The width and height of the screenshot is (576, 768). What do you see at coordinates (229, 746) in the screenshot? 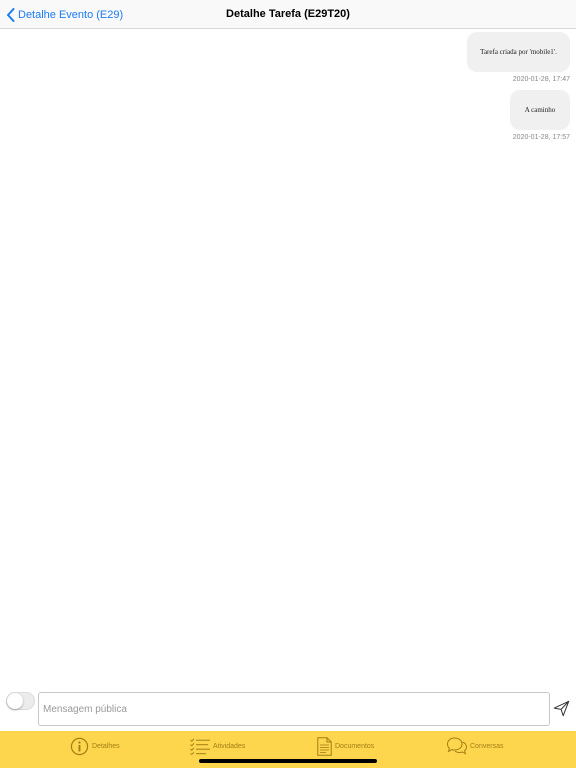
I see `tab-label: Atividades` at bounding box center [229, 746].